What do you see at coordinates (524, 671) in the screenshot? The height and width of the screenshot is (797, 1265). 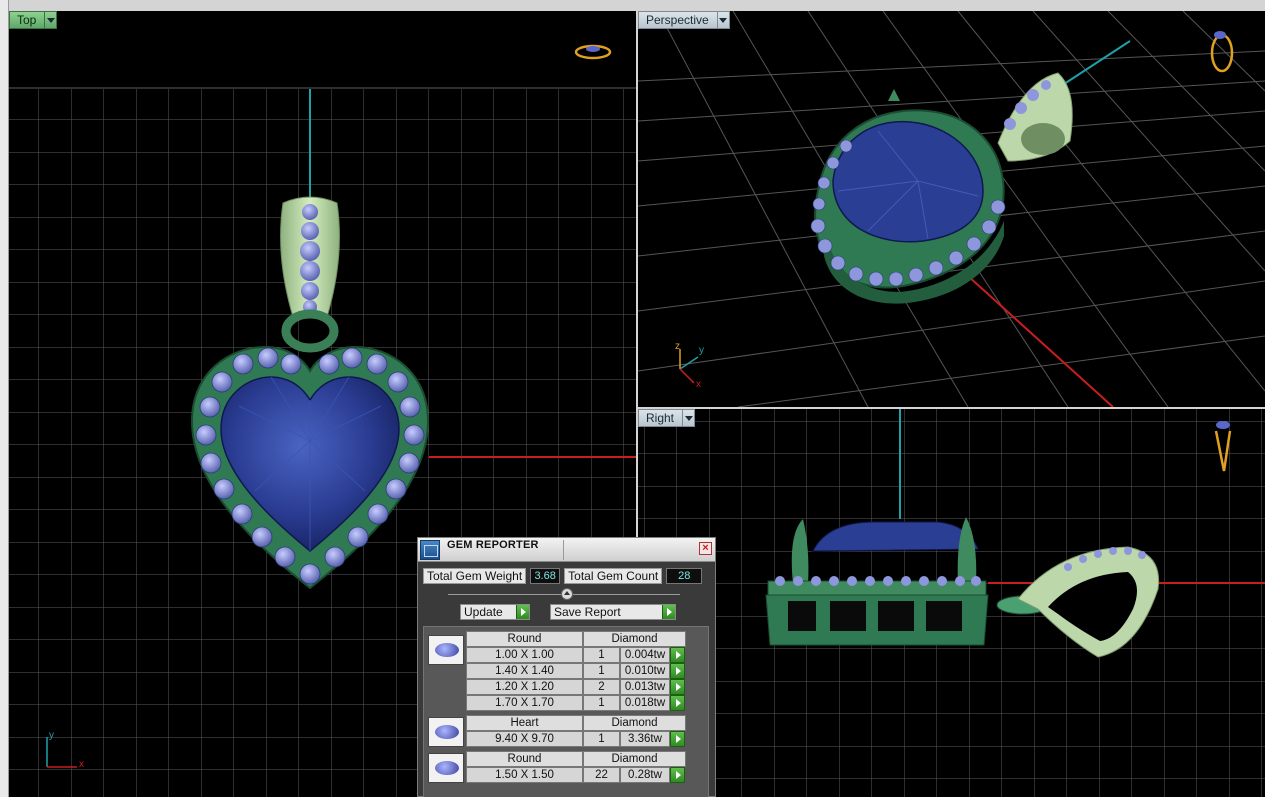 I see `gem-size: 1.40 X 1.40` at bounding box center [524, 671].